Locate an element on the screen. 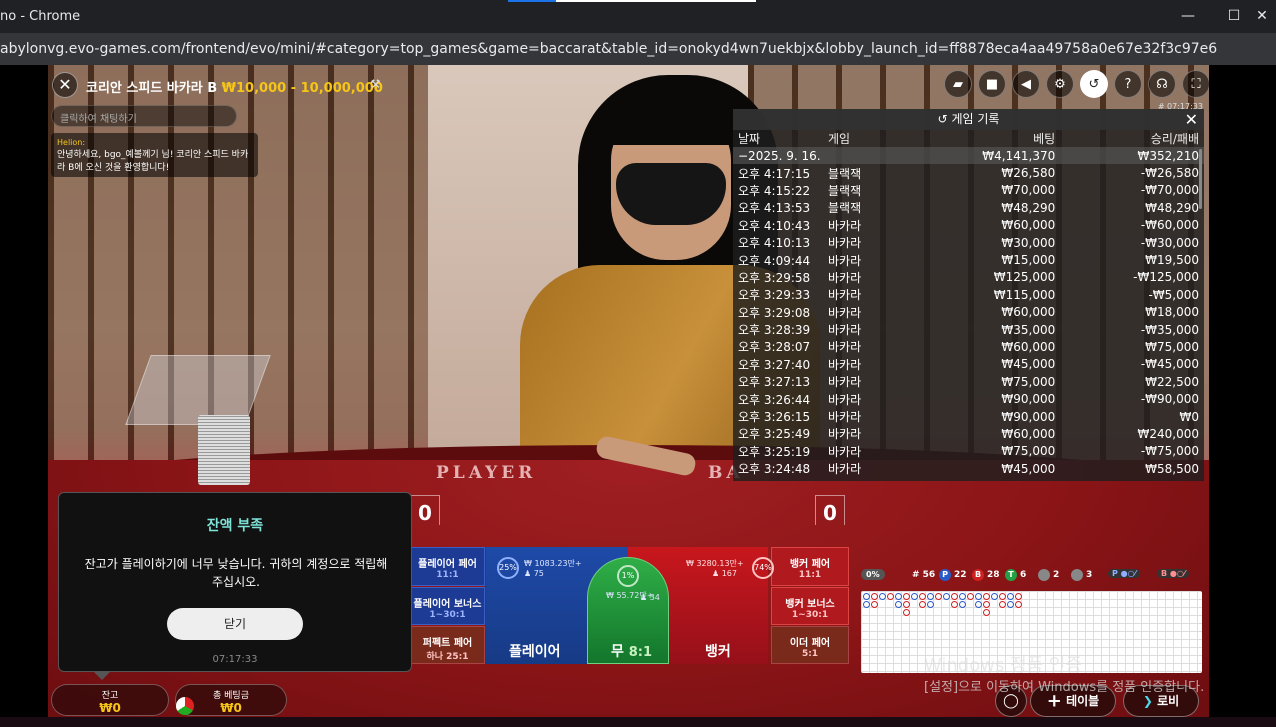  settings-icon: ⚙ is located at coordinates (1060, 84).